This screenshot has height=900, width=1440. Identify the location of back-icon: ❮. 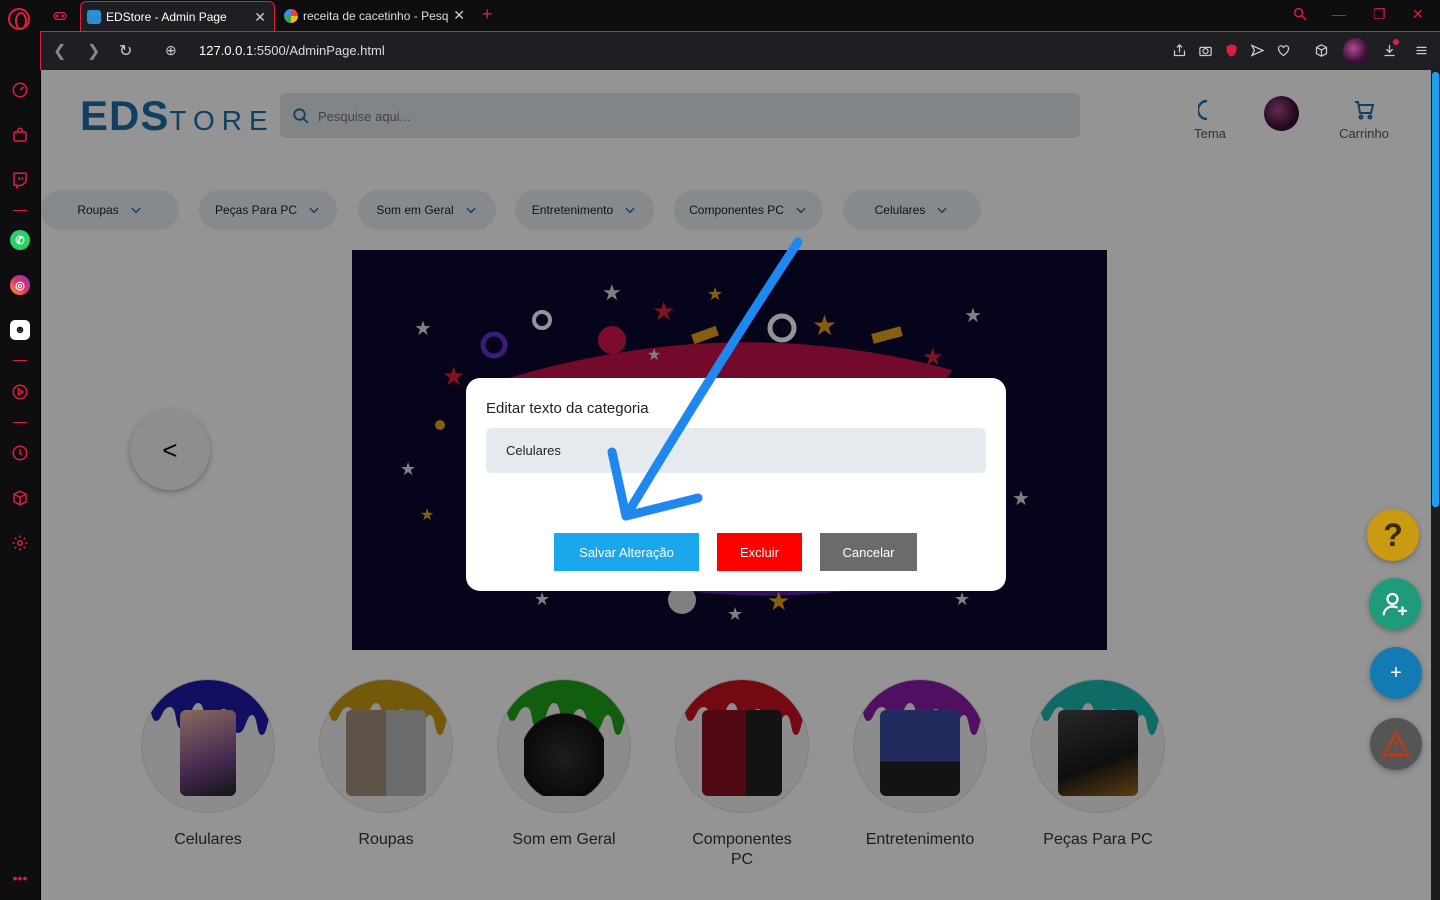
(59, 51).